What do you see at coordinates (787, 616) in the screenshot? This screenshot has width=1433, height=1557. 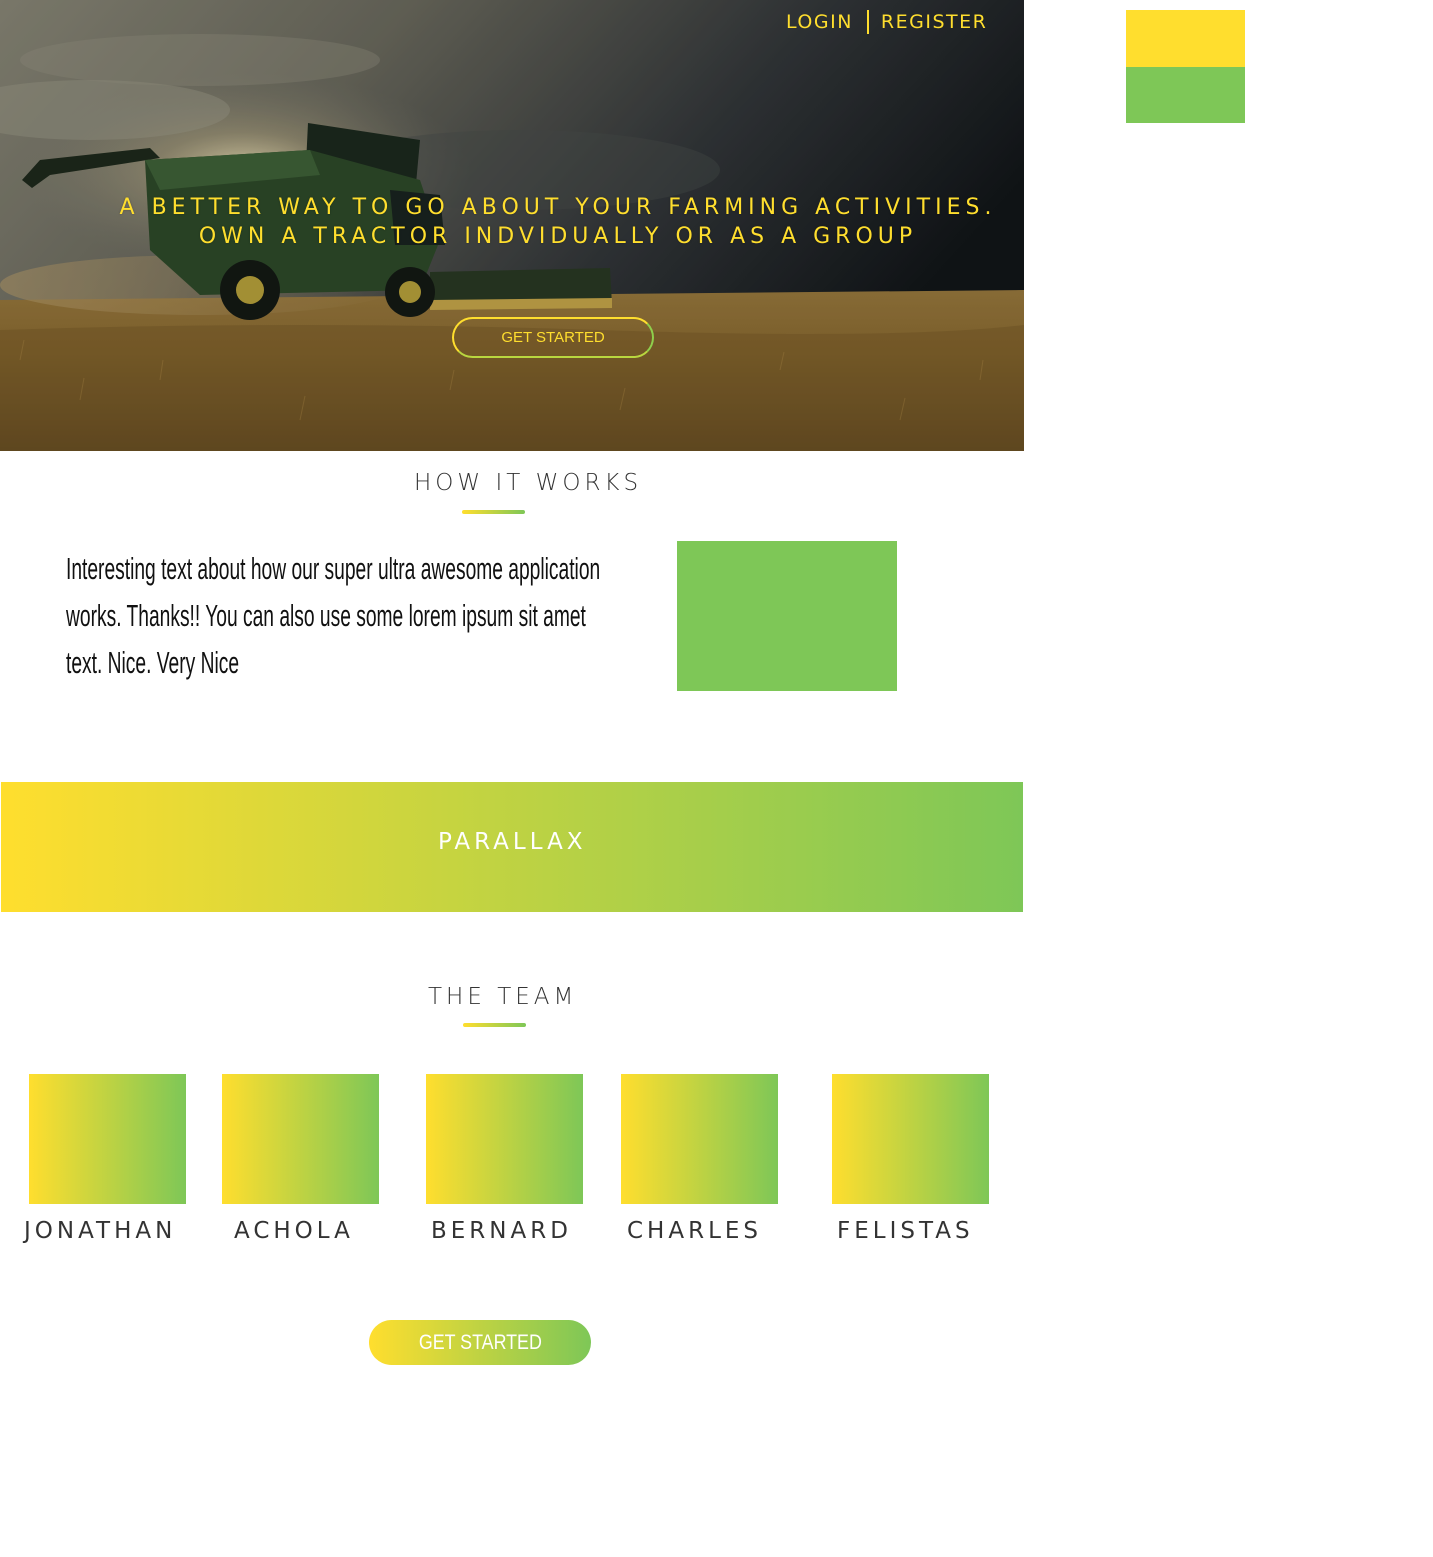 I see `how-it-works-image-placeholder` at bounding box center [787, 616].